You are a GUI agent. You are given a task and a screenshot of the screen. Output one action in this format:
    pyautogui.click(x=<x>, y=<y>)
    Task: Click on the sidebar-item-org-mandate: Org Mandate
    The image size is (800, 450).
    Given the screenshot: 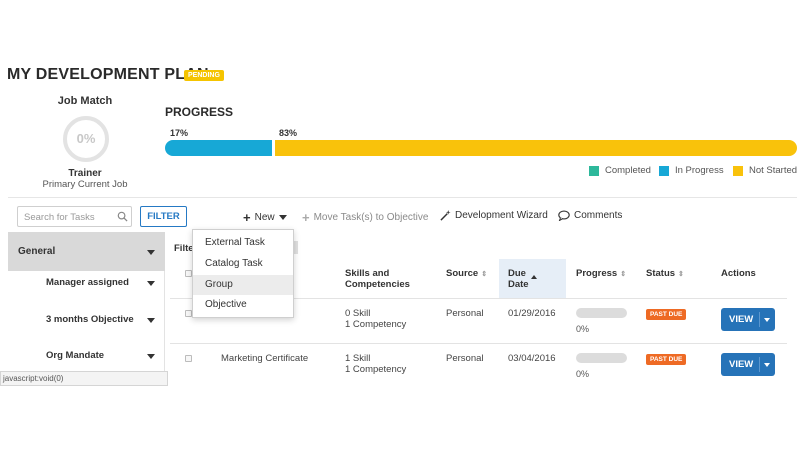 What is the action you would take?
    pyautogui.click(x=86, y=355)
    